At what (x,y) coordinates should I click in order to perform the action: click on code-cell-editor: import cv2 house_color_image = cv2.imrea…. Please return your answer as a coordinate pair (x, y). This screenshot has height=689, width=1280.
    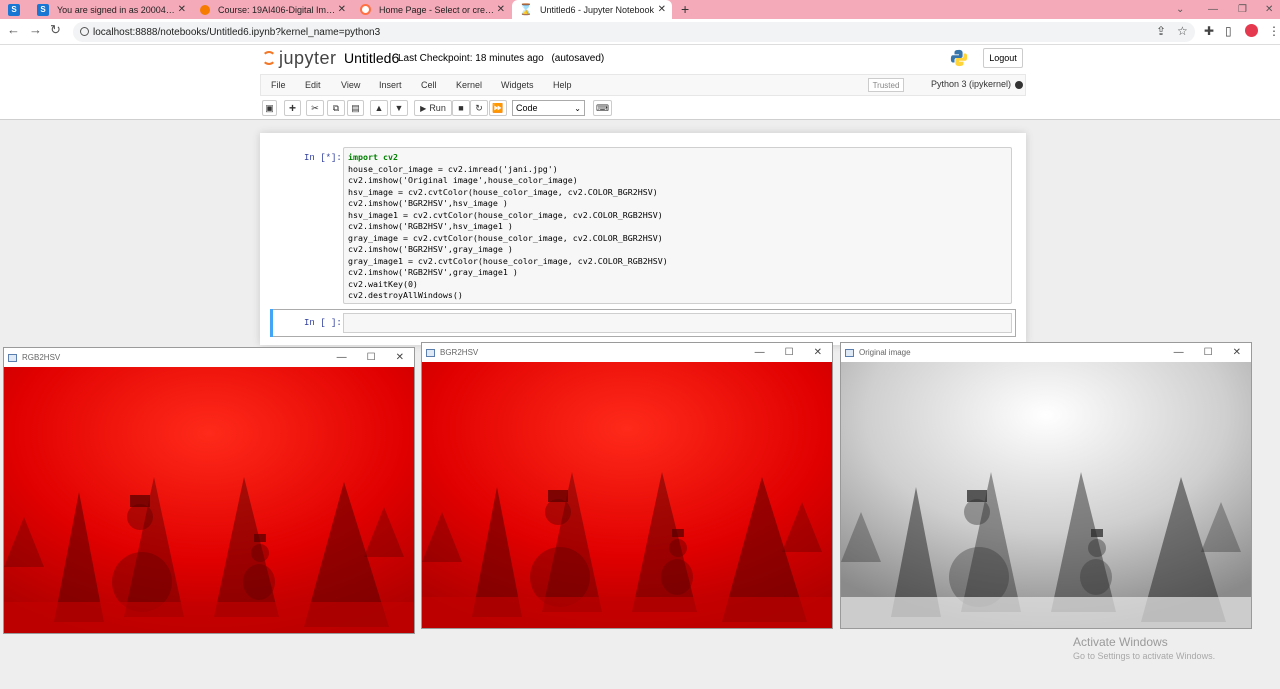
    Looking at the image, I should click on (677, 225).